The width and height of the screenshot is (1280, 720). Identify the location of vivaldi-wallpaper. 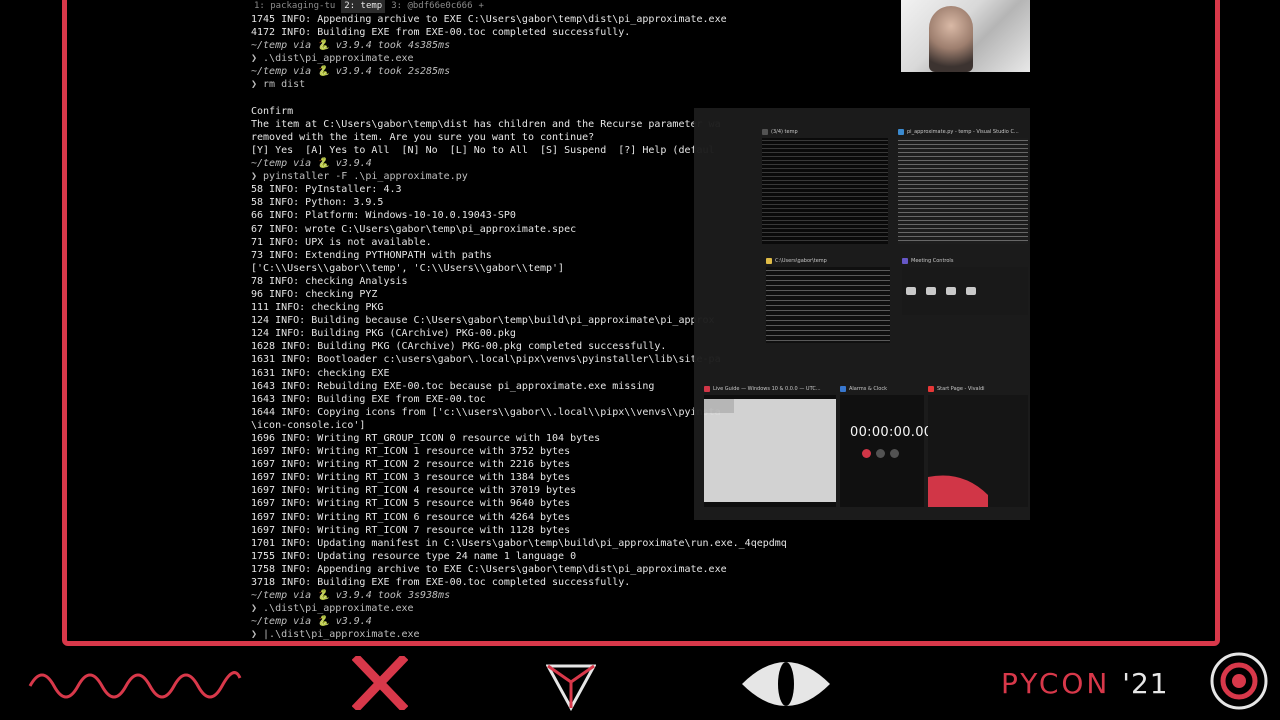
(958, 491).